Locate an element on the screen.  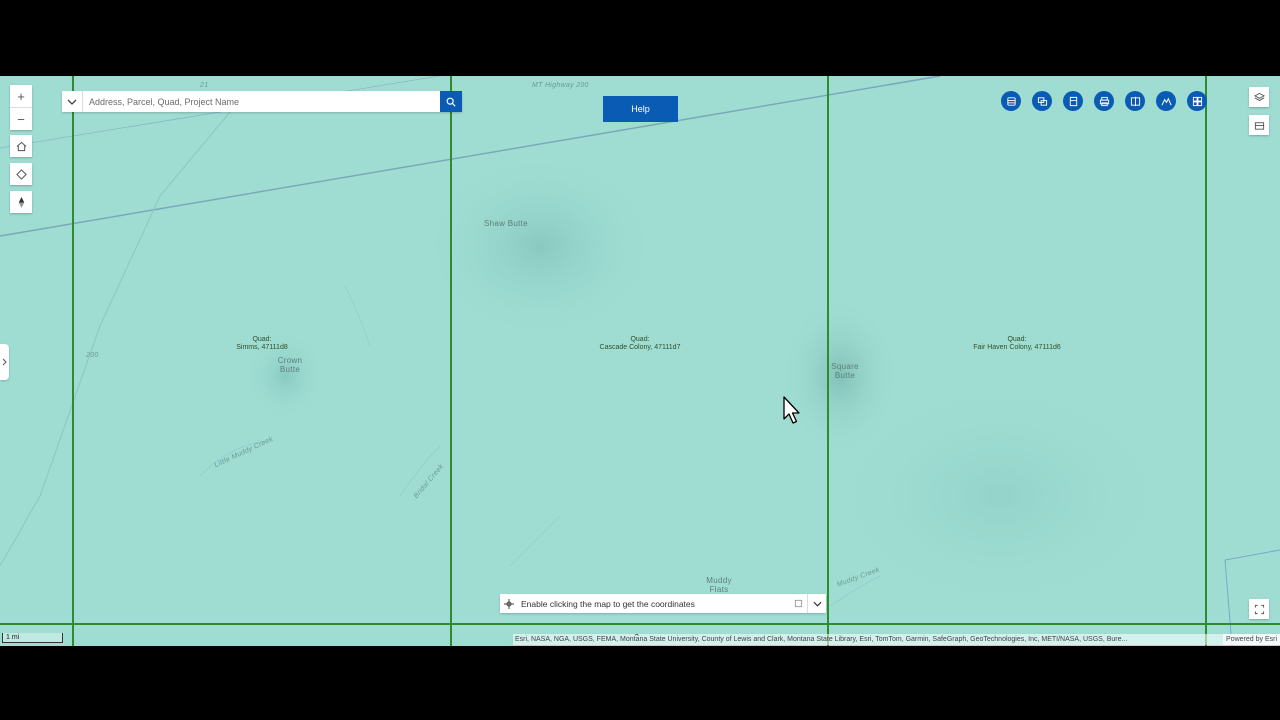
top-letterbox is located at coordinates (640, 38).